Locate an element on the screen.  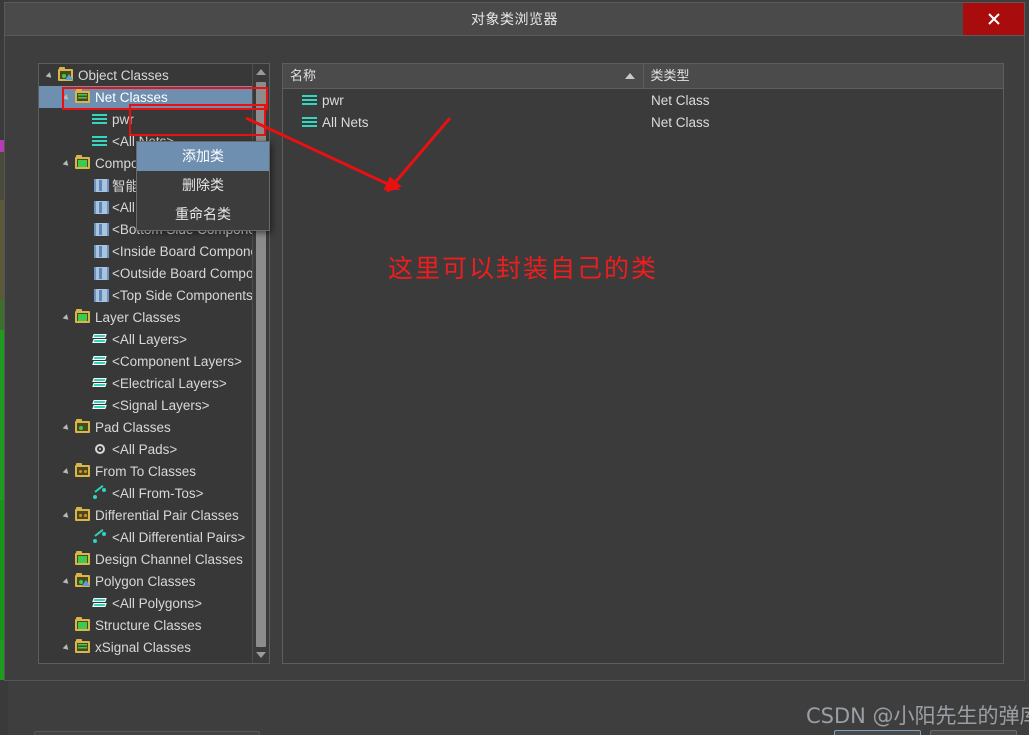
tree-item: <Inside Board Components> is located at coordinates (145, 251).